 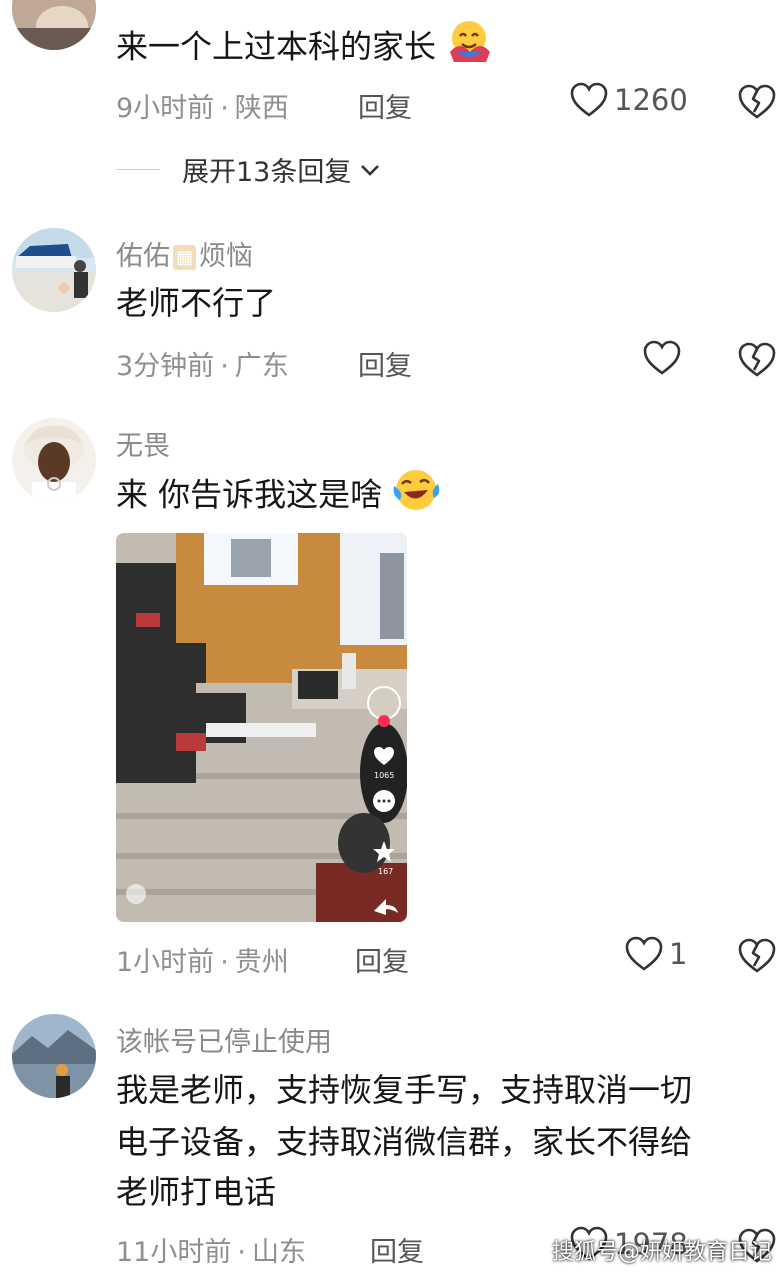 I want to click on comment-text: 老师不行了, so click(x=196, y=303).